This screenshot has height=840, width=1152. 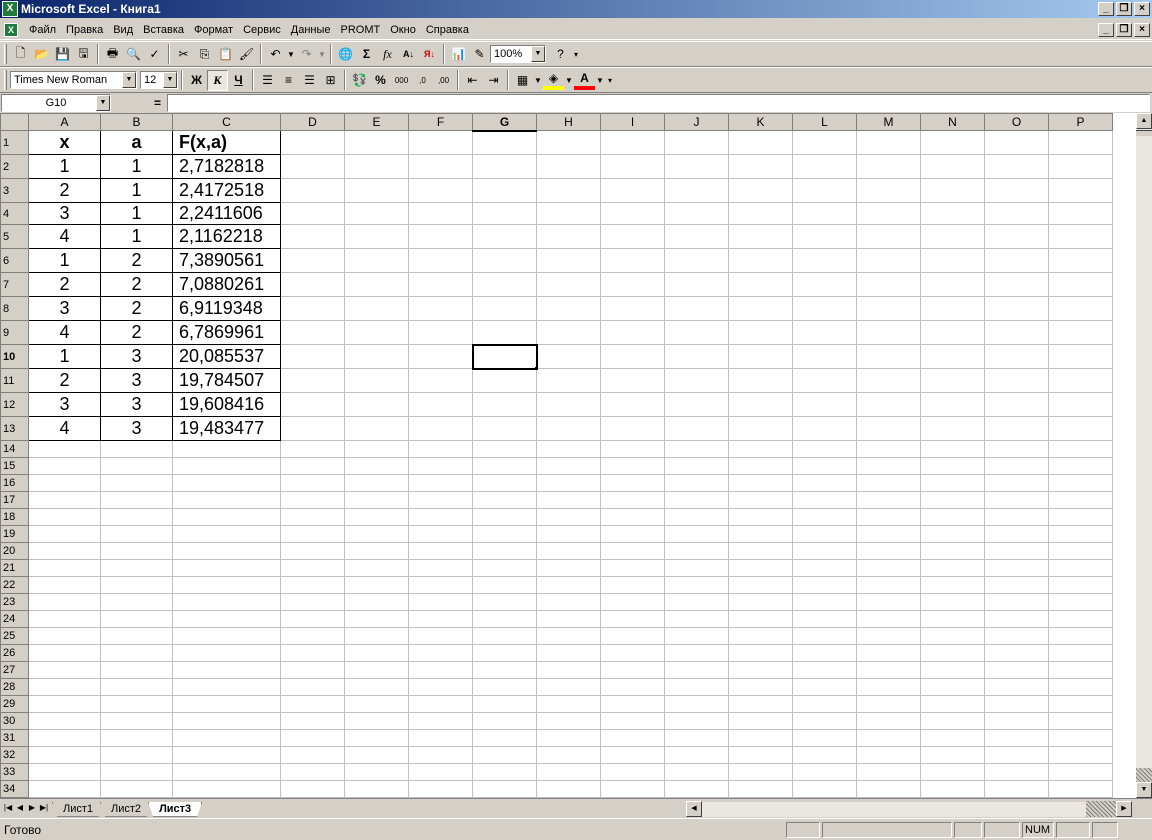 What do you see at coordinates (568, 602) in the screenshot?
I see `cell-h23` at bounding box center [568, 602].